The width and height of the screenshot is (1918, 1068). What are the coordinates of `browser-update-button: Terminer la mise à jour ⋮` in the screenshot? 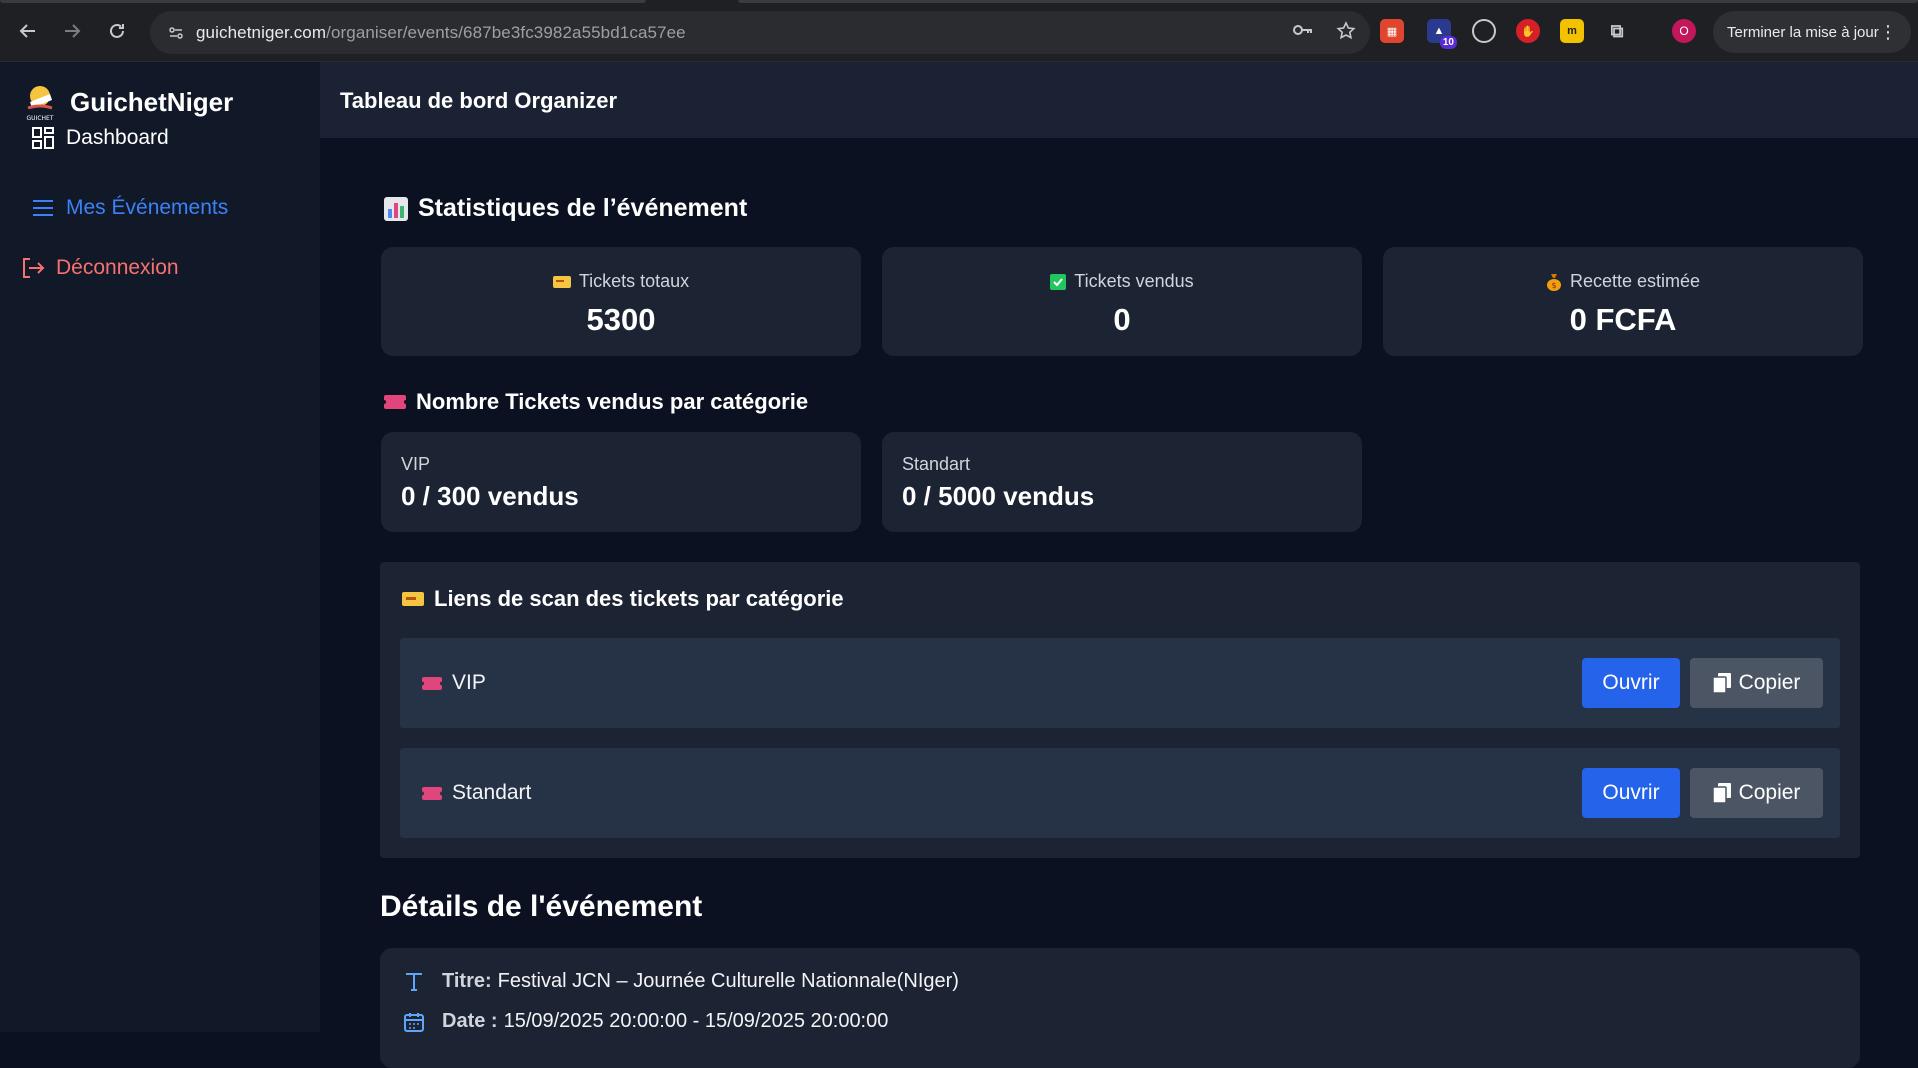 It's located at (1812, 32).